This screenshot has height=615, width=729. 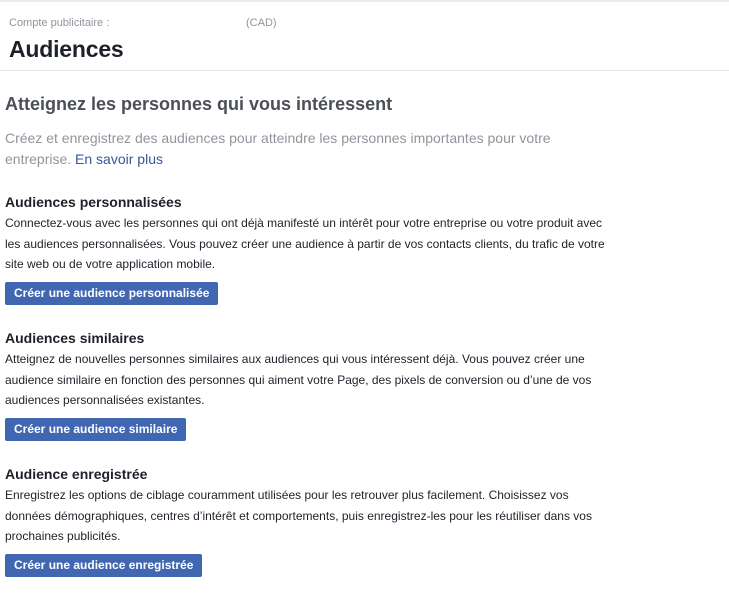 I want to click on create-lookalike-audience-button: Créer une audience similaire, so click(x=96, y=429).